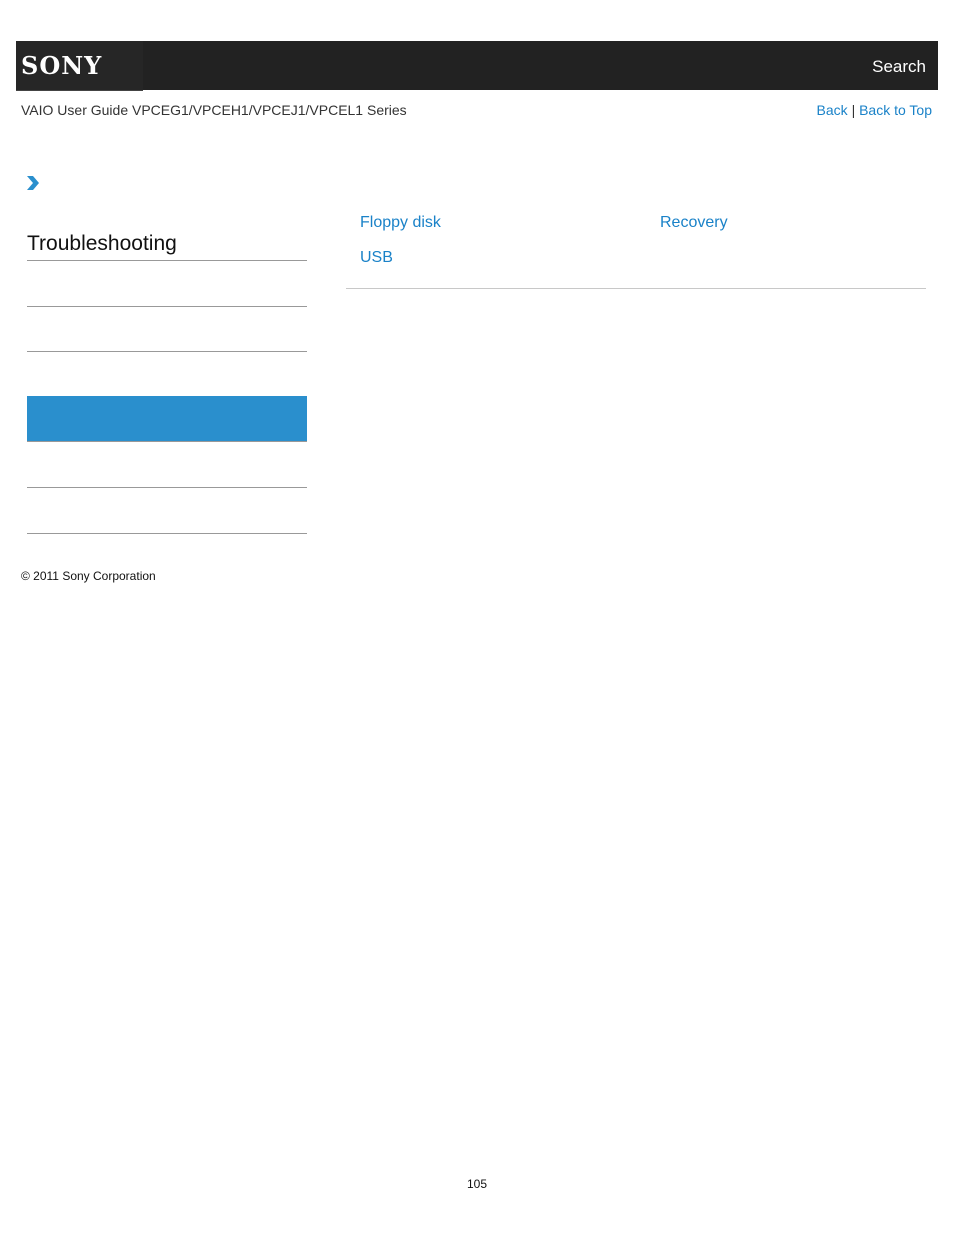  I want to click on sidebar-title: Troubleshooting, so click(167, 246).